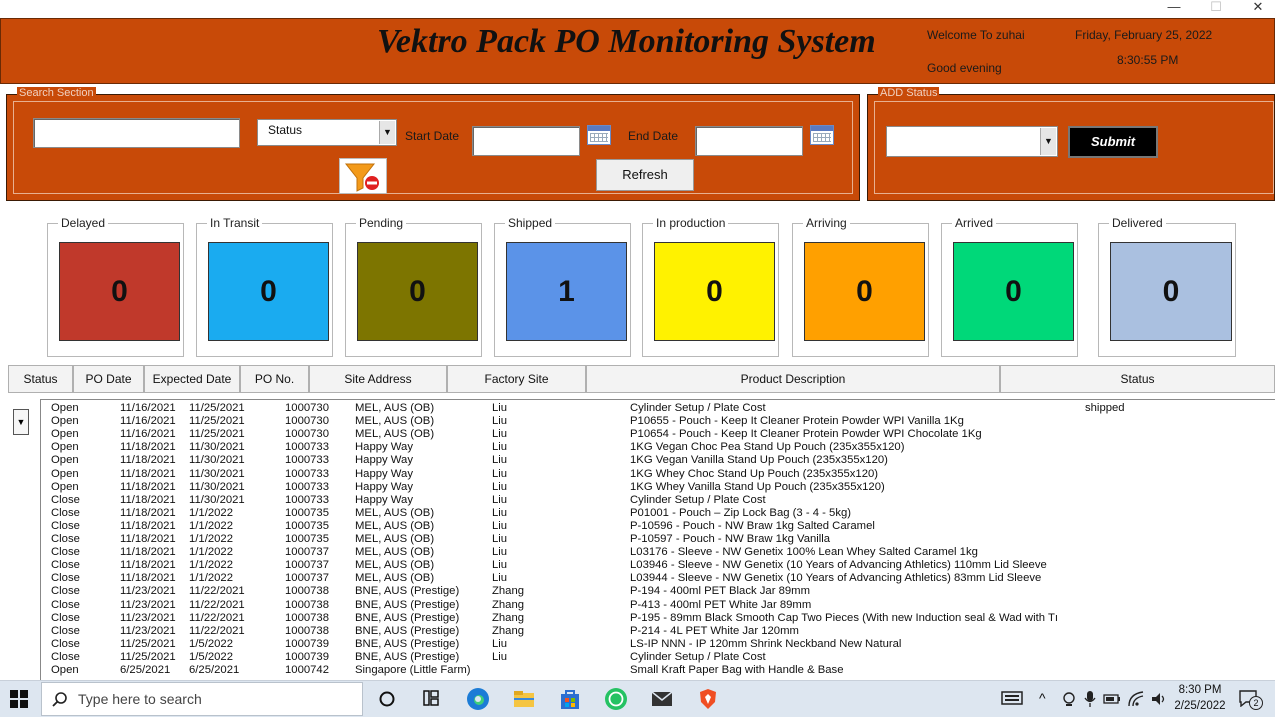 Image resolution: width=1275 pixels, height=717 pixels. What do you see at coordinates (1200, 690) in the screenshot?
I see `taskbar-time: 8:30 PM` at bounding box center [1200, 690].